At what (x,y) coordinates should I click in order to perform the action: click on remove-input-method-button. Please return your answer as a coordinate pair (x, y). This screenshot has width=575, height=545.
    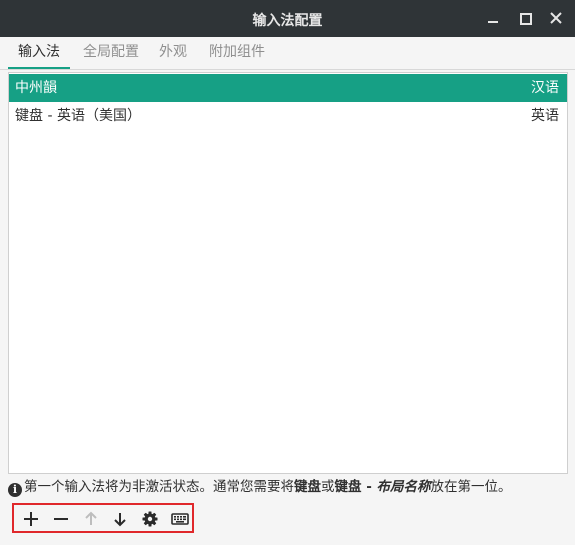
    Looking at the image, I should click on (61, 519).